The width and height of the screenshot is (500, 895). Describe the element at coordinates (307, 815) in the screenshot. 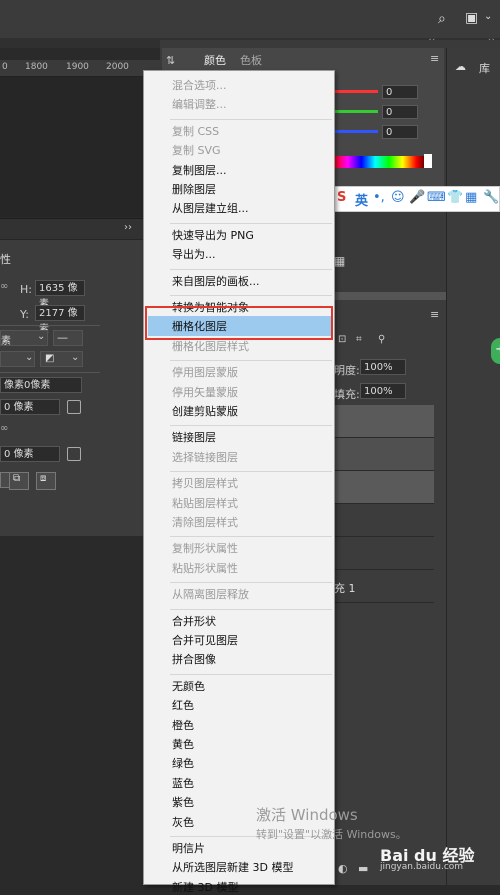

I see `activate-windows-title: 激活 Windows` at that location.